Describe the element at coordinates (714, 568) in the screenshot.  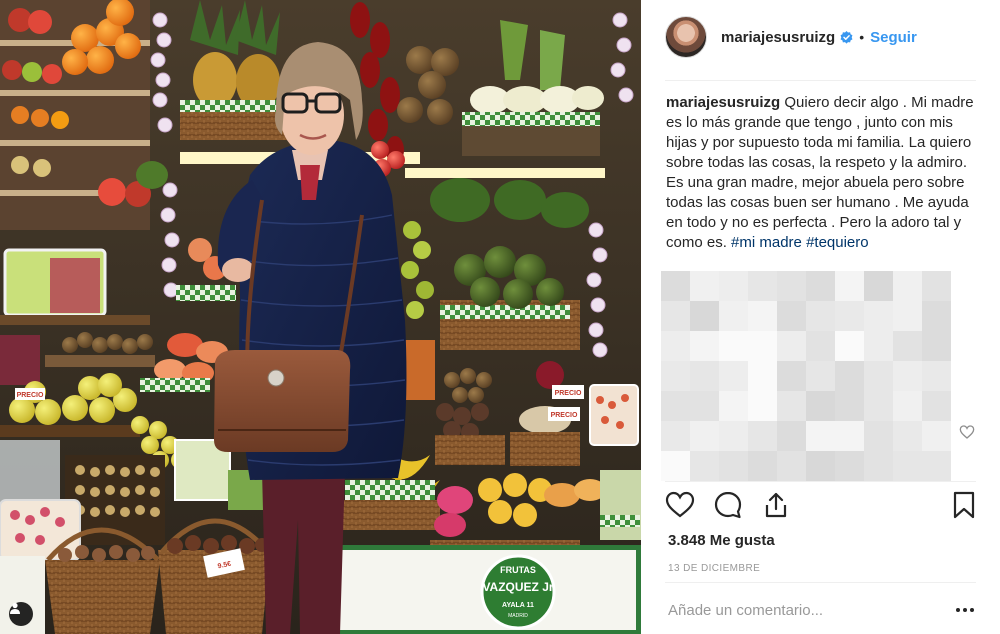
I see `post-date: 13 DE DICIEMBRE` at that location.